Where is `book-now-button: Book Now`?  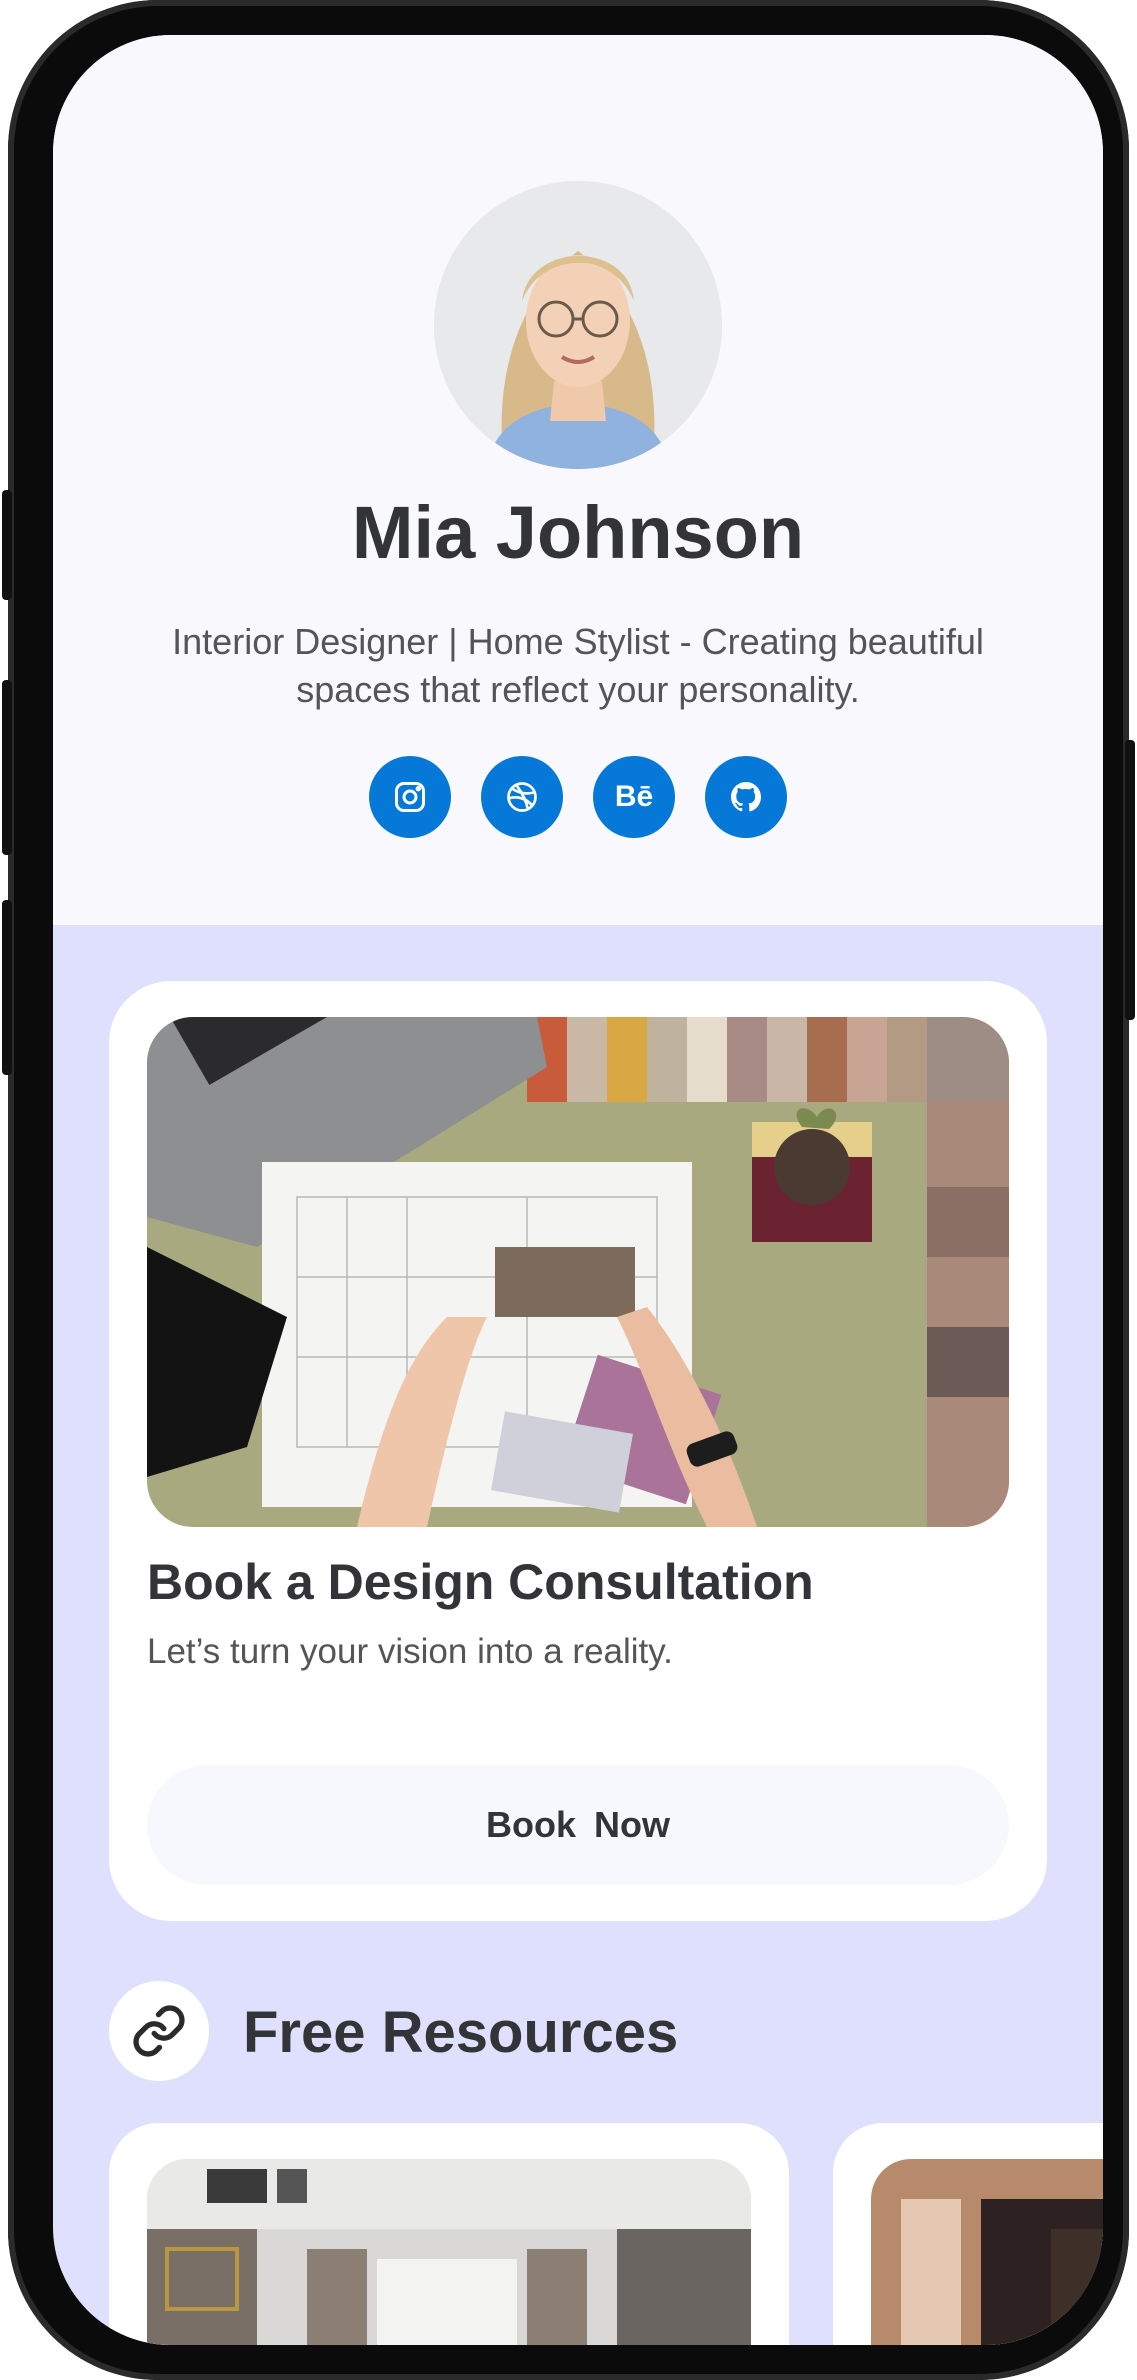
book-now-button: Book Now is located at coordinates (578, 1825).